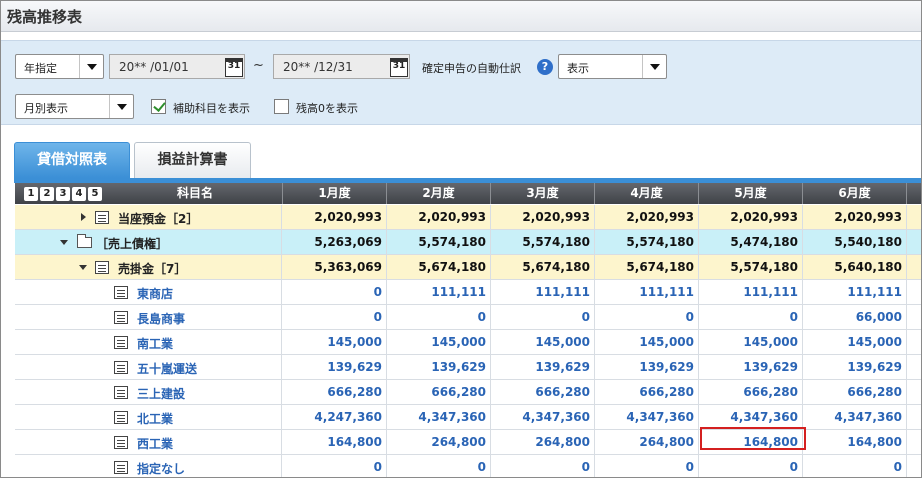 The width and height of the screenshot is (922, 478). I want to click on header-month-4: 4月度, so click(647, 193).